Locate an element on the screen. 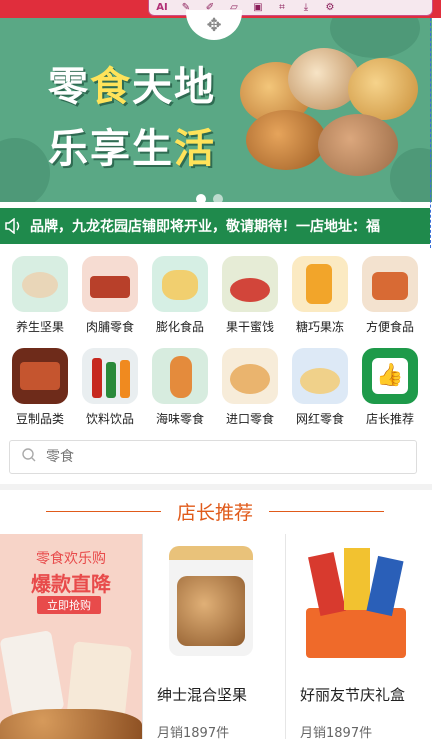  category-label: 饮料饮品 is located at coordinates (109, 419).